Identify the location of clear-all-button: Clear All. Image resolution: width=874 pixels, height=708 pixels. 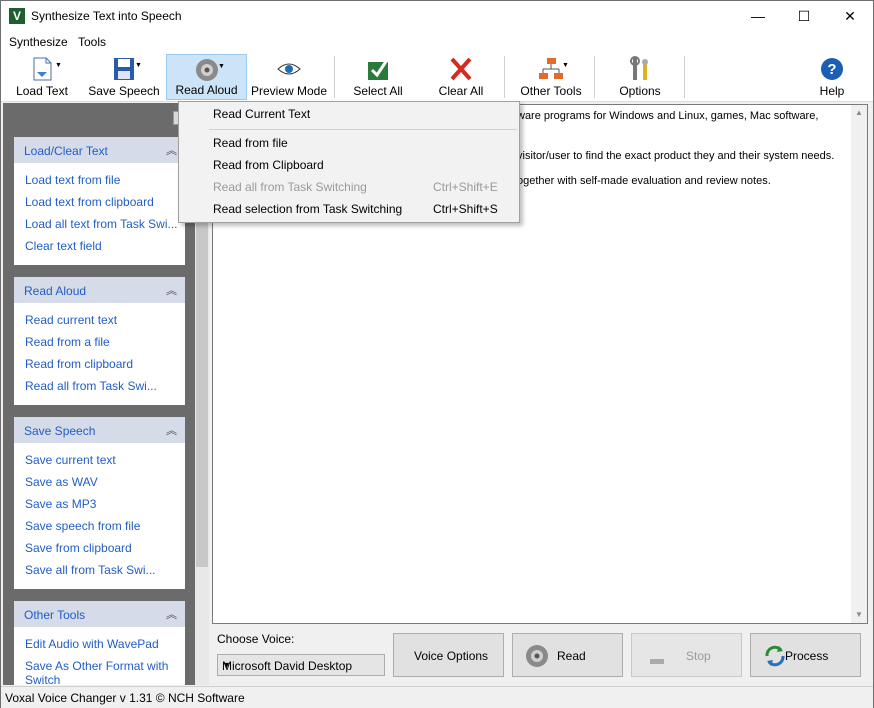
(461, 77).